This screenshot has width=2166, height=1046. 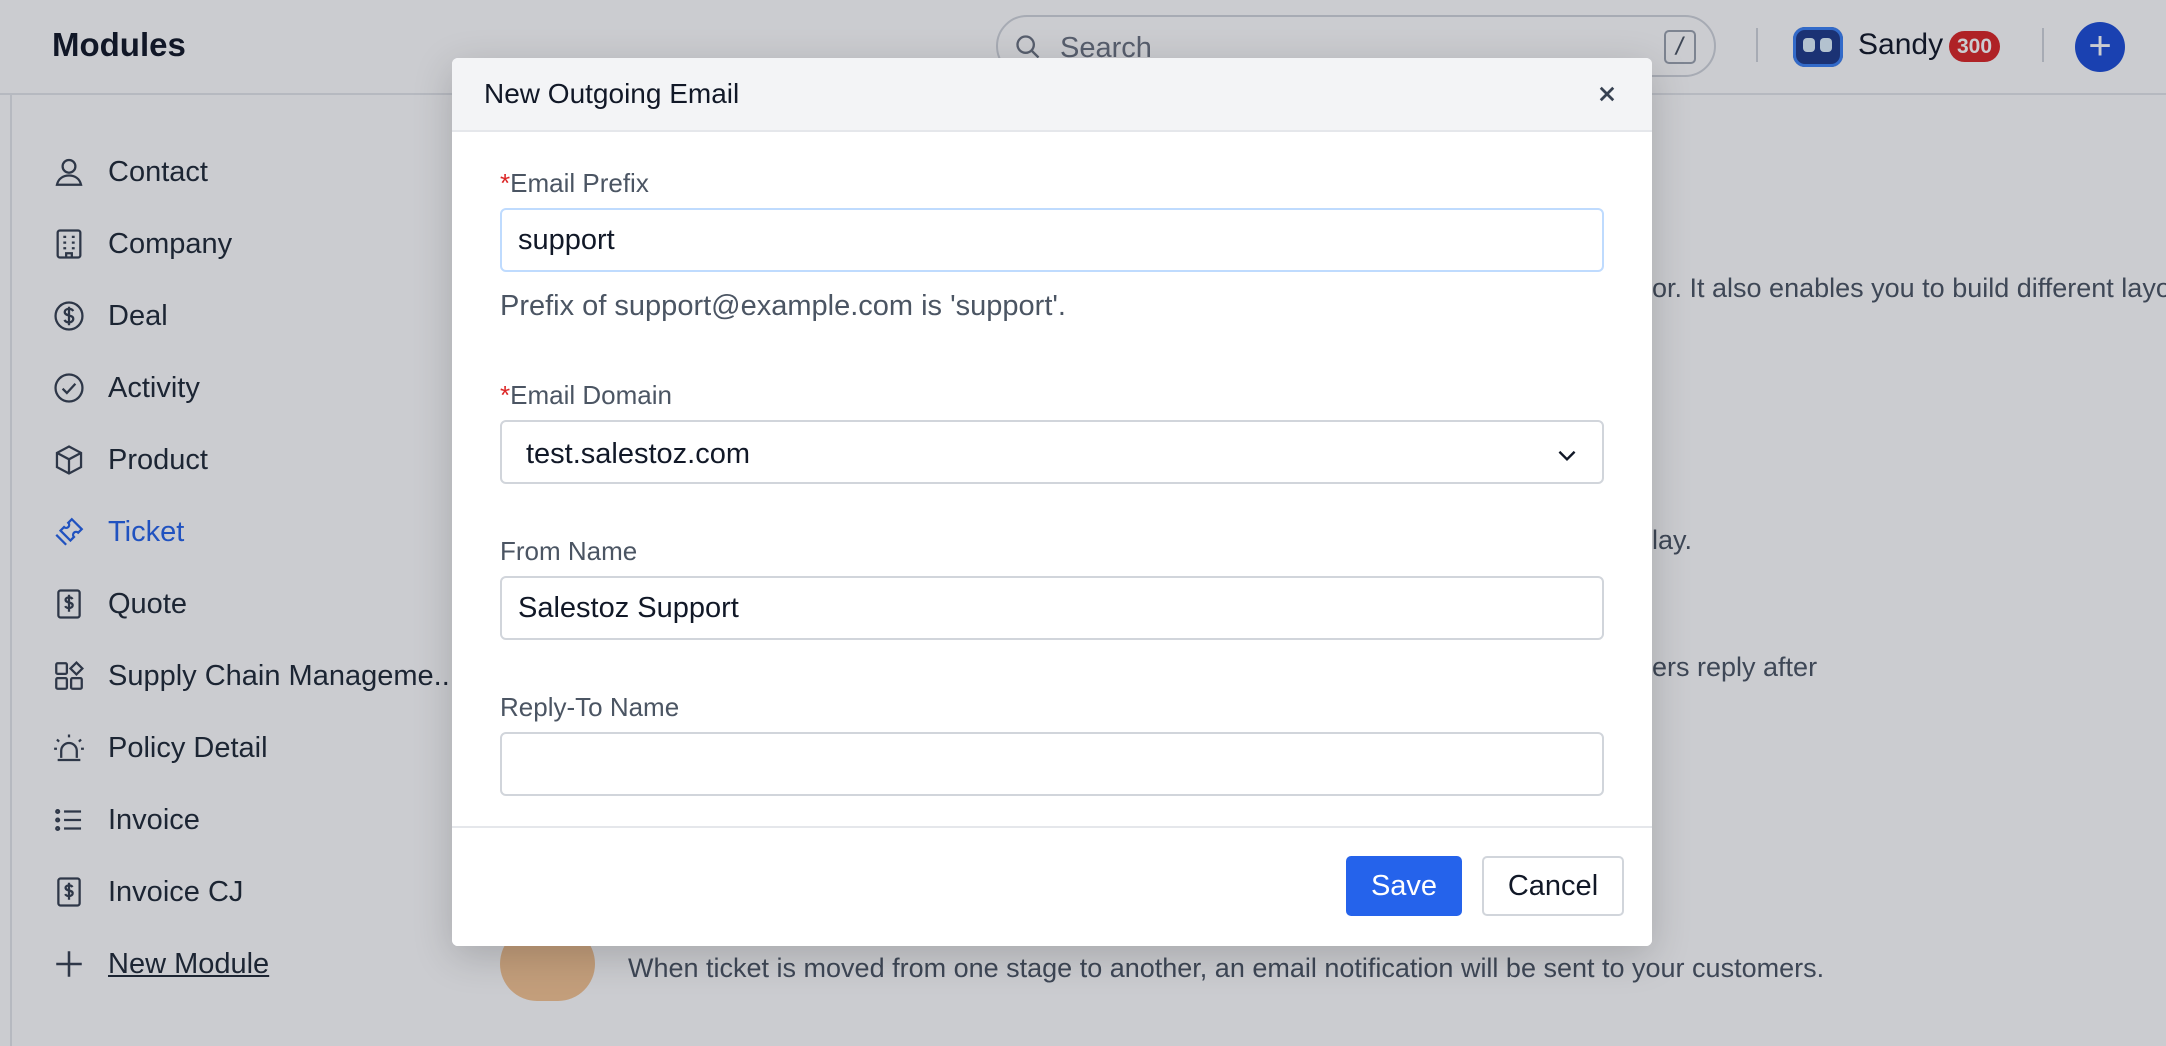 I want to click on from-name-label: From Name, so click(x=568, y=551).